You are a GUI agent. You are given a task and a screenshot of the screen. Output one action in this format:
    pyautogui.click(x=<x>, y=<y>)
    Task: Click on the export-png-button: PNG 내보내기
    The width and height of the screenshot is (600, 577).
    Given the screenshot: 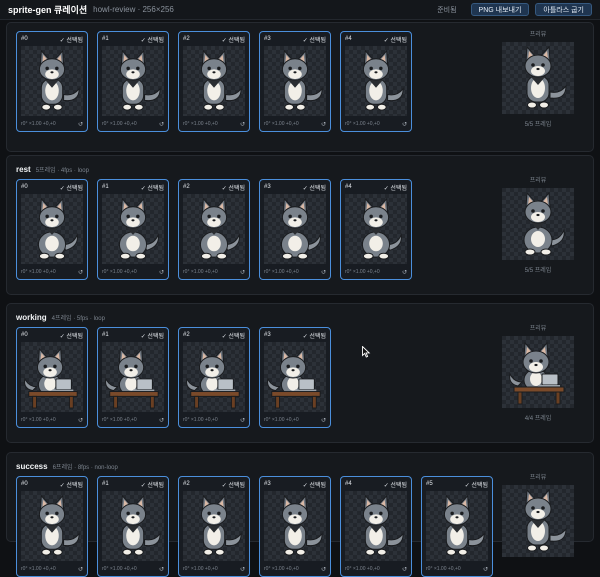 What is the action you would take?
    pyautogui.click(x=500, y=9)
    